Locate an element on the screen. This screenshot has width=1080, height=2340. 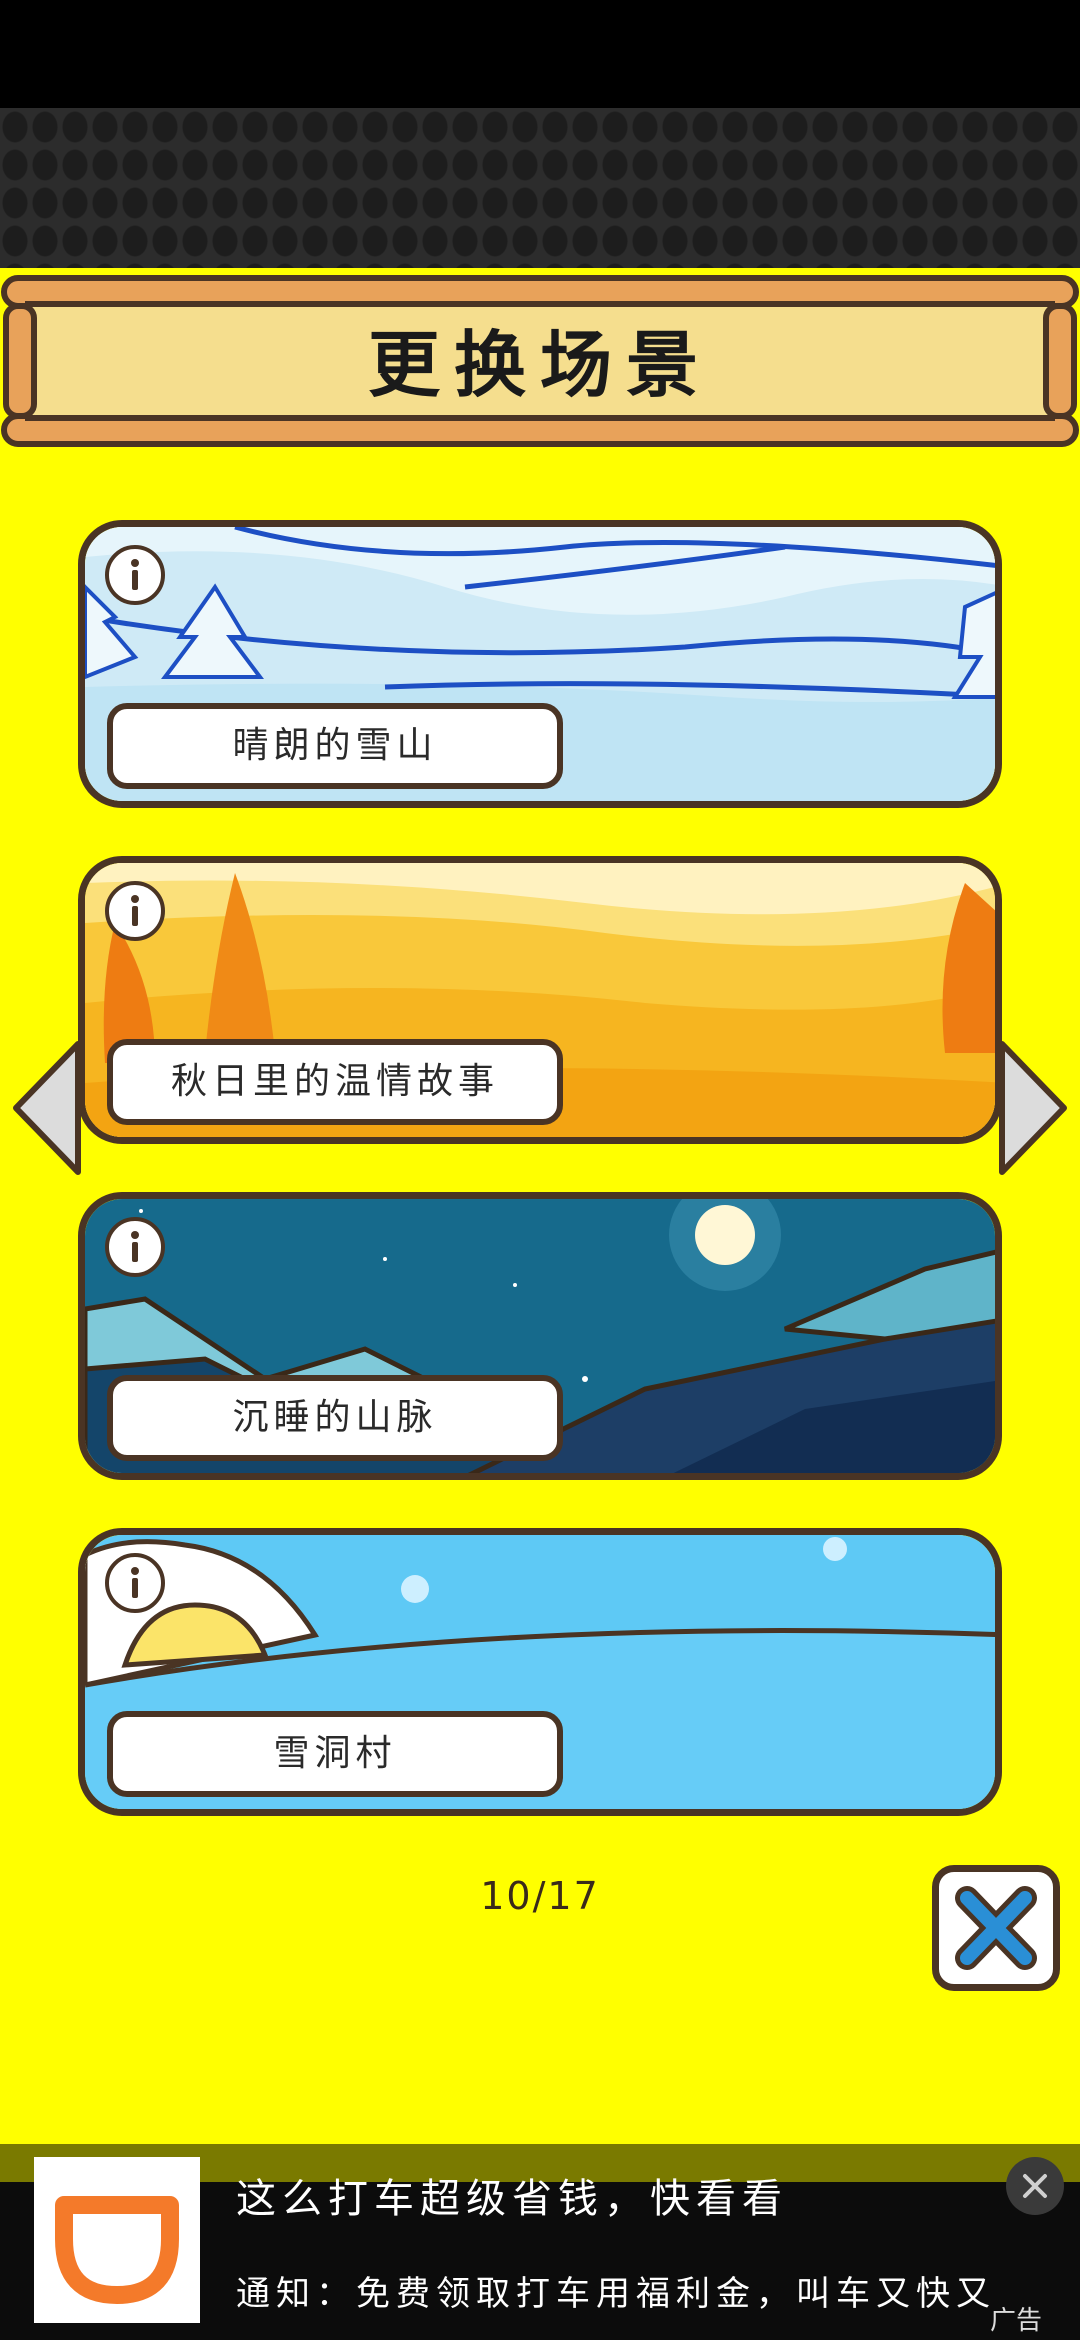
scene-card-night-mountains: 沉睡的山脉 is located at coordinates (540, 1336).